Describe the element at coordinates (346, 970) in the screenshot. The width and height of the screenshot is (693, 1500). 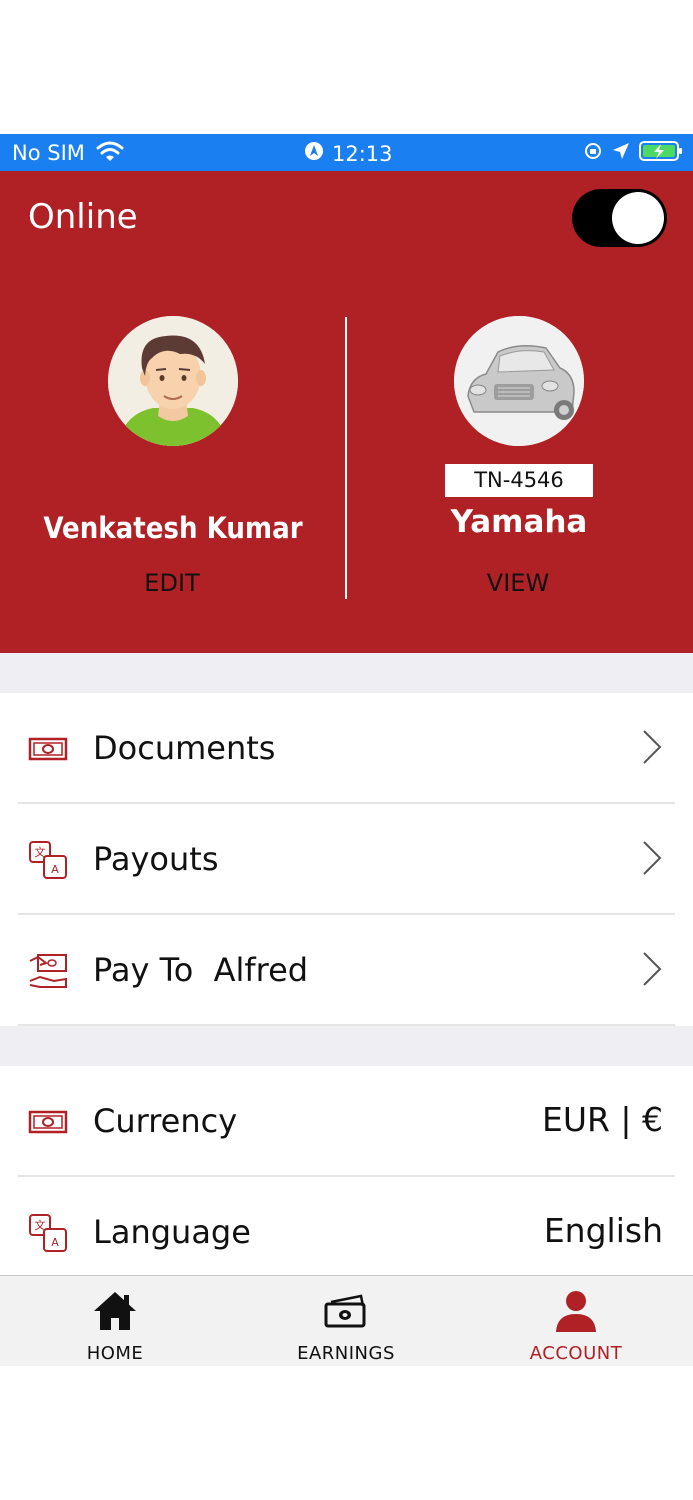
I see `menu-item-pay-to-alfred: Pay To Alfred` at that location.